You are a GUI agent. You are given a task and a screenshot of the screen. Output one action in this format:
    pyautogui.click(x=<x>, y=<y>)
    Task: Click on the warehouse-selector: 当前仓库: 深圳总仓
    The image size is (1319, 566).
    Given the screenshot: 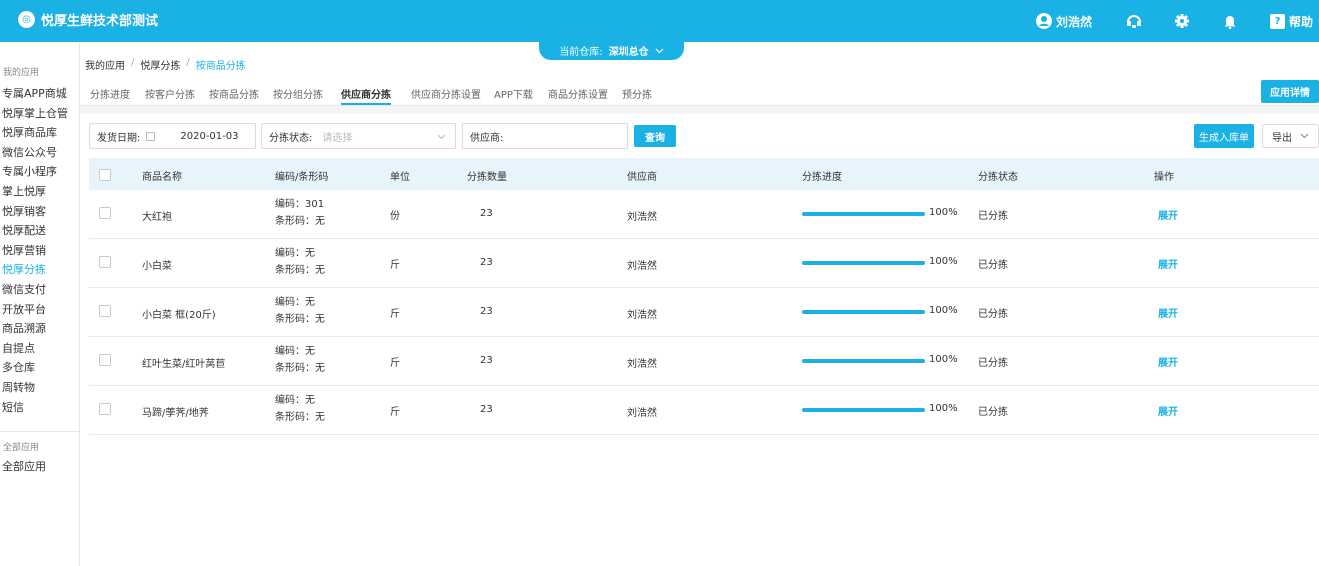 What is the action you would take?
    pyautogui.click(x=611, y=50)
    